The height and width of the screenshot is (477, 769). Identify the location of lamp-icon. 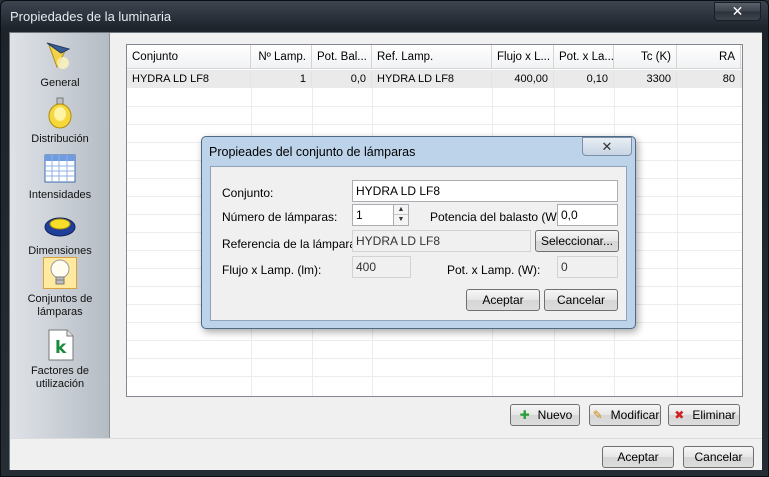
(60, 57).